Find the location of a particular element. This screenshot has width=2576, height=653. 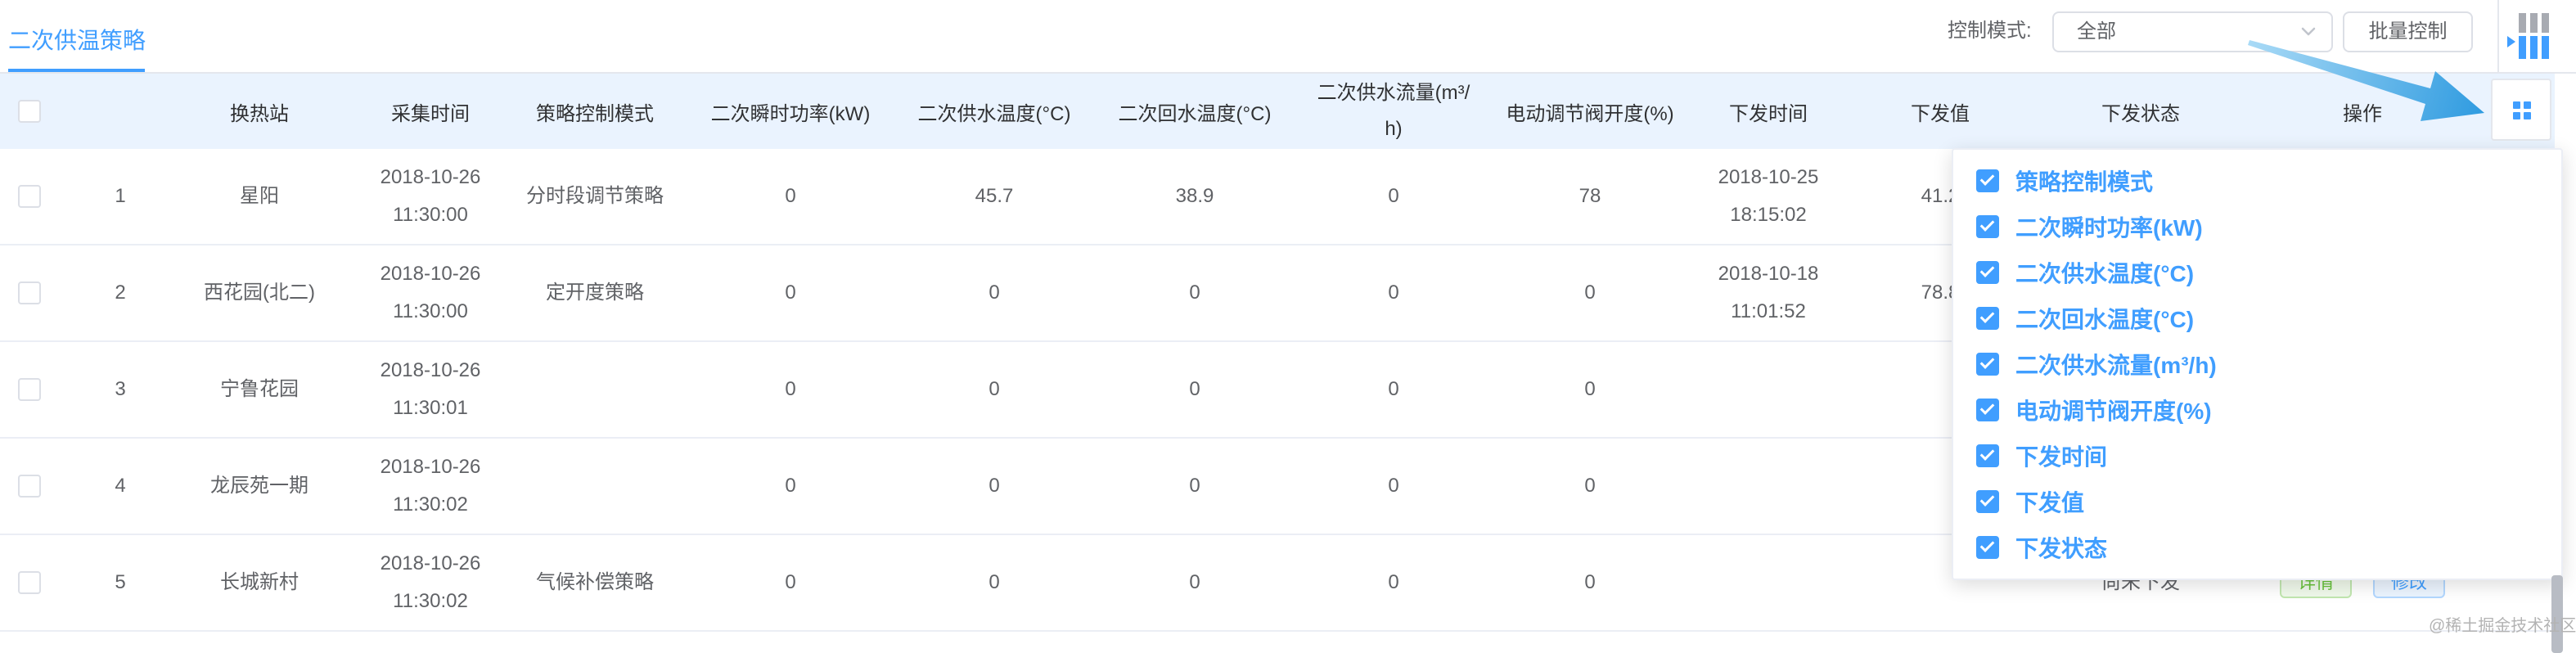

header-index is located at coordinates (121, 112).